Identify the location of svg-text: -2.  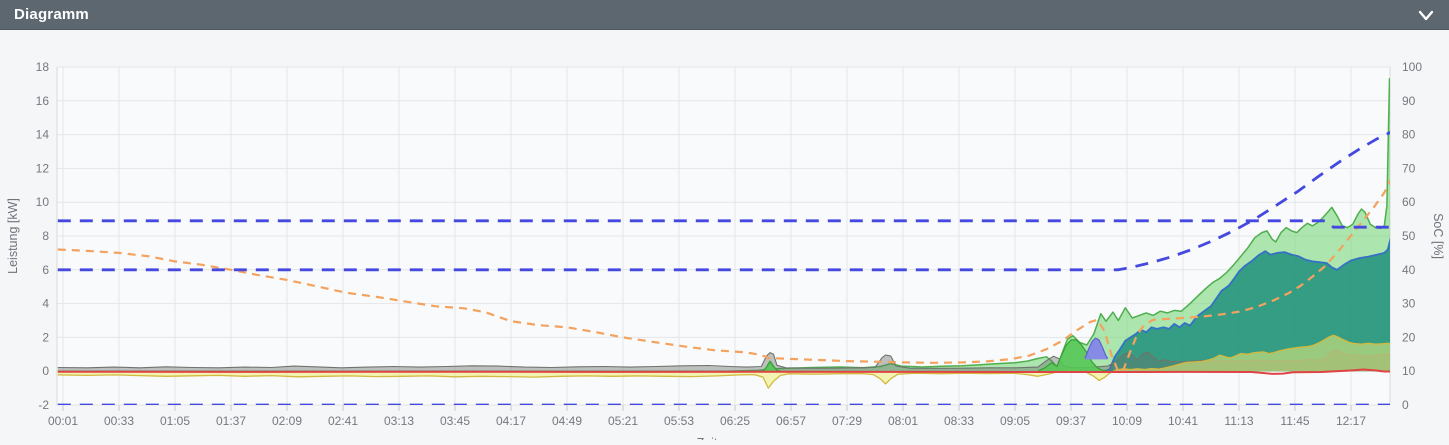
(43, 405).